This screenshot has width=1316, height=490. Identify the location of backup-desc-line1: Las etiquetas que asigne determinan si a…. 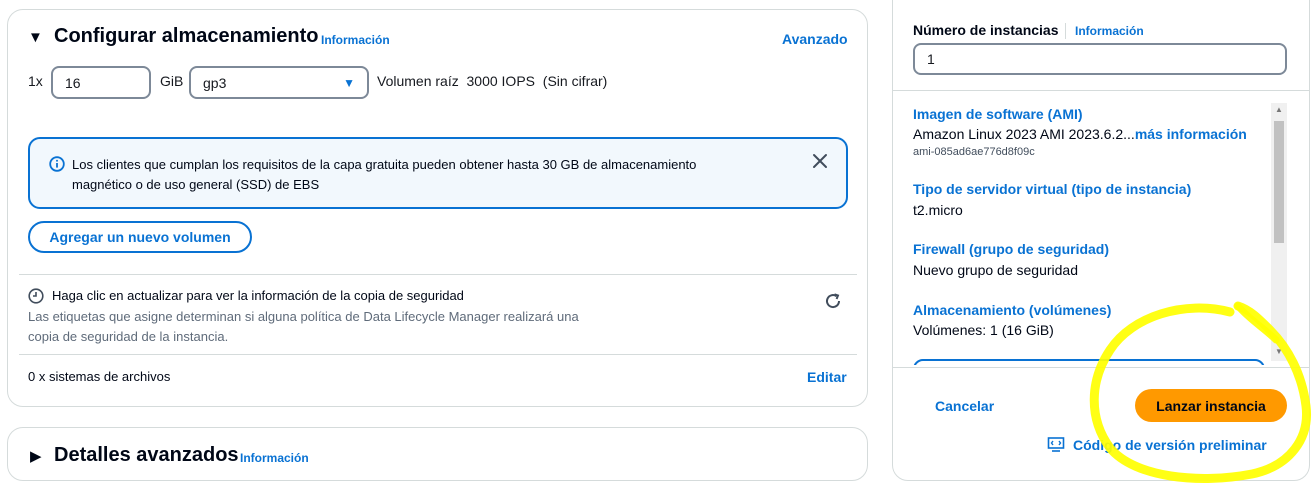
(303, 316).